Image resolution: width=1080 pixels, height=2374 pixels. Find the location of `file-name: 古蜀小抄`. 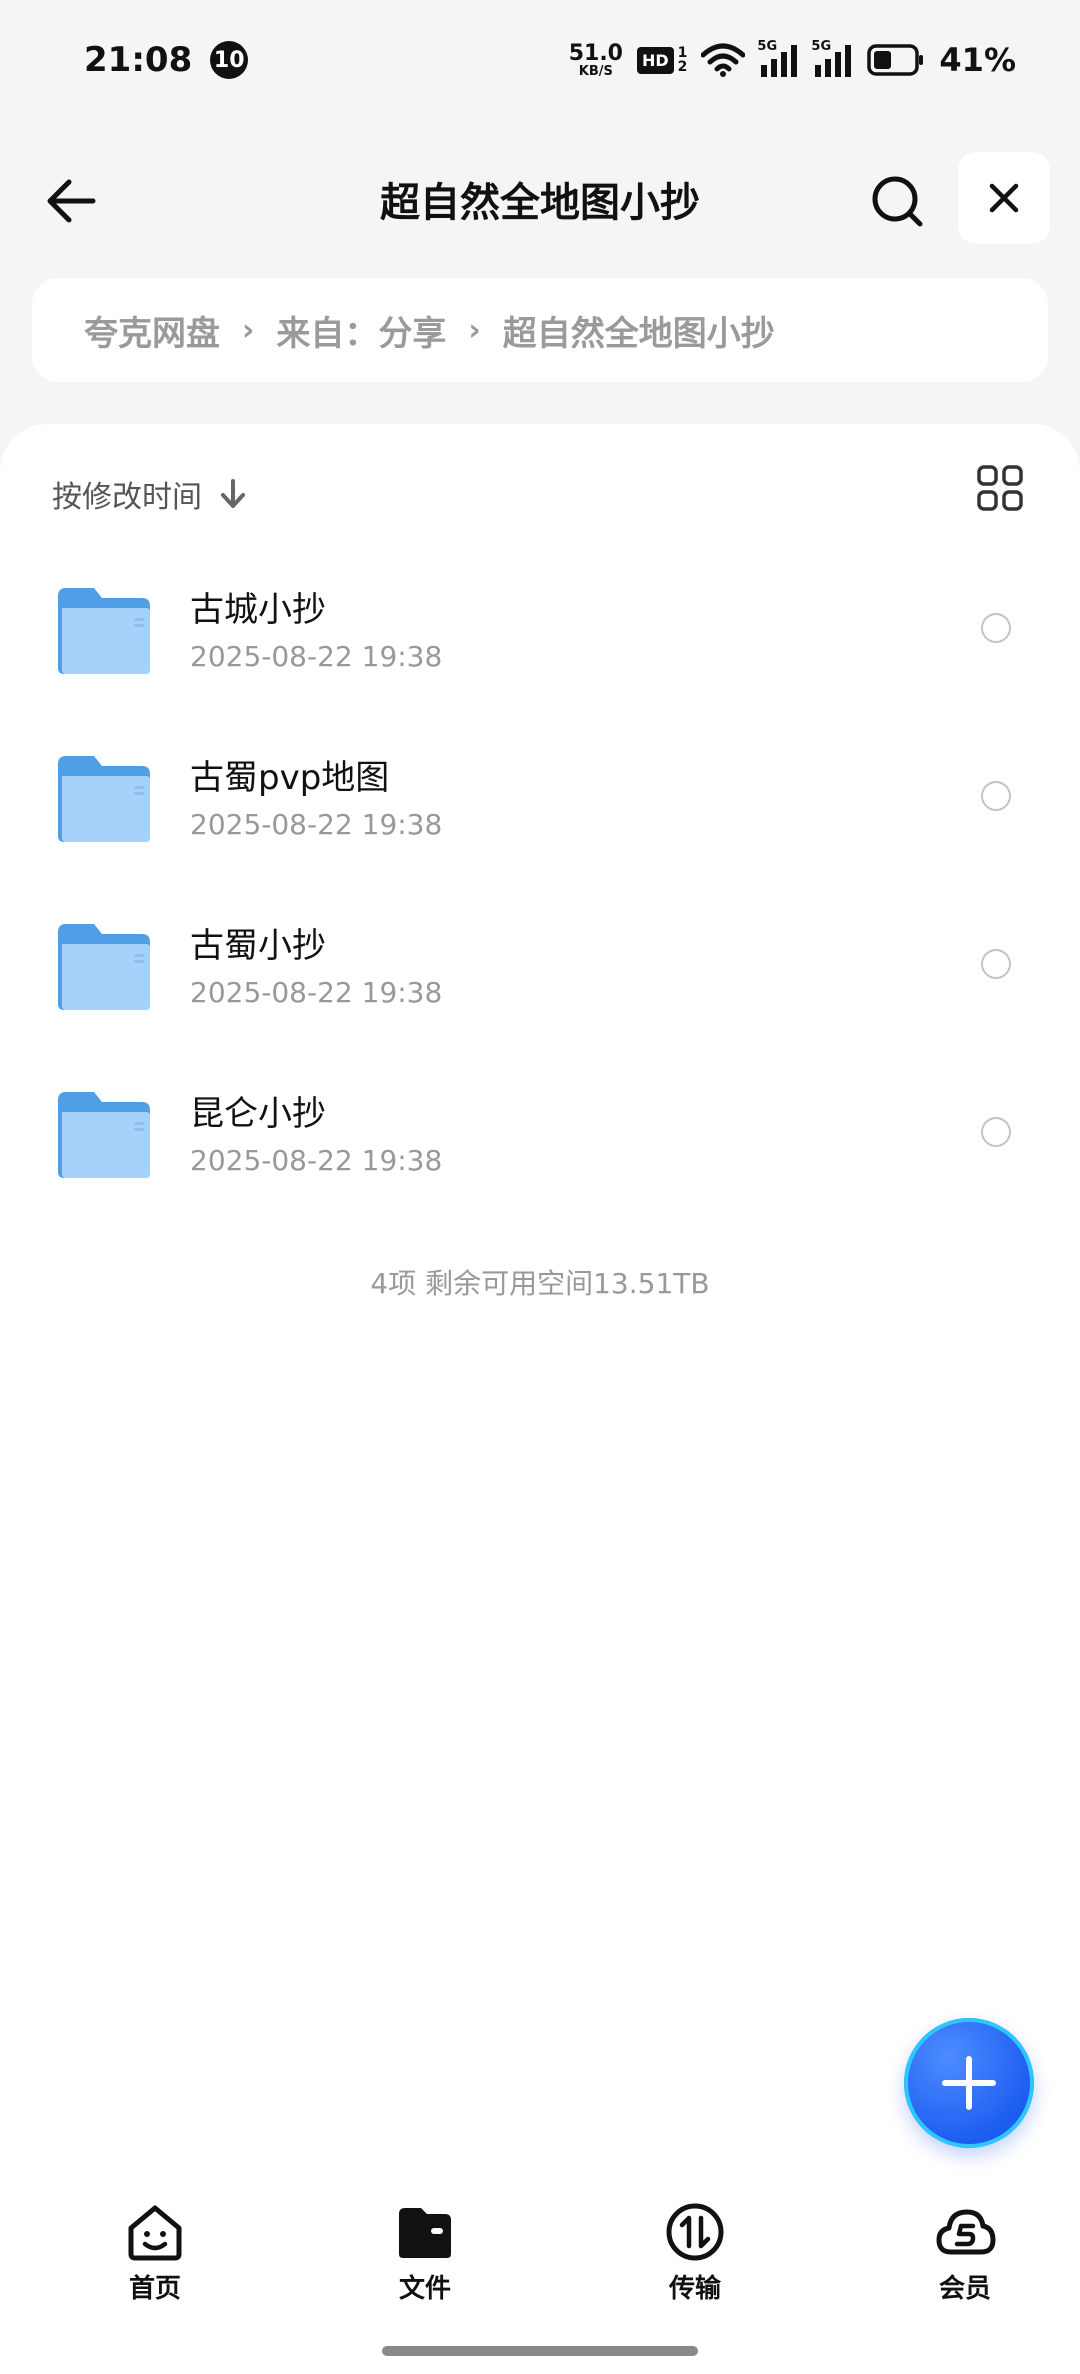

file-name: 古蜀小抄 is located at coordinates (258, 946).